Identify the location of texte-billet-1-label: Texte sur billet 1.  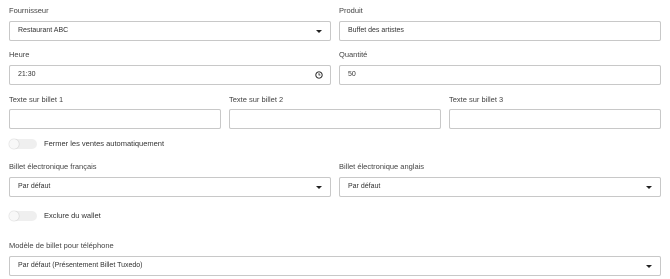
(36, 99).